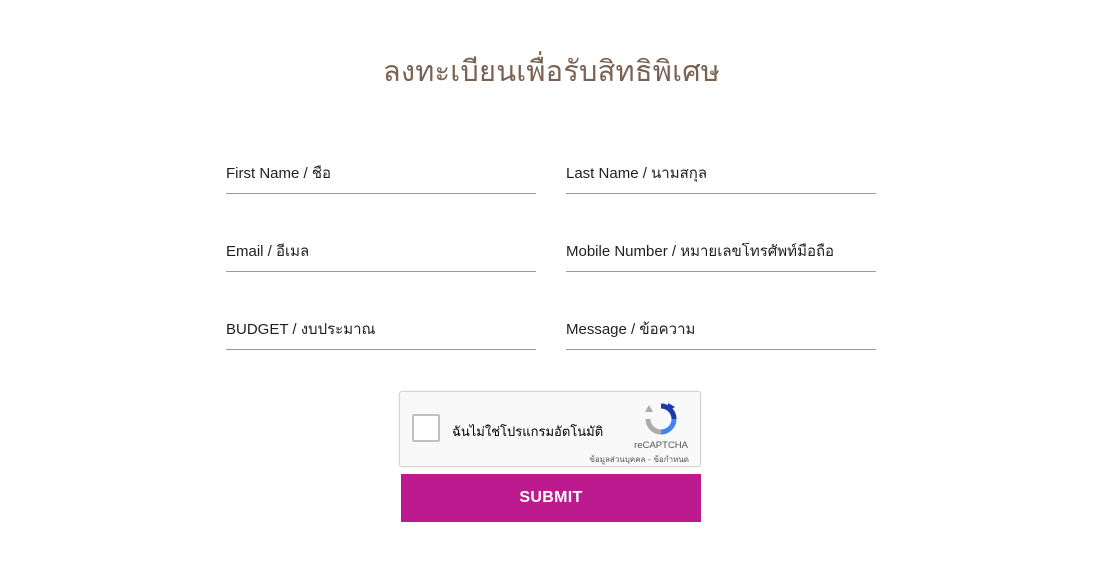 This screenshot has height=565, width=1103. I want to click on budget-field-wrapper, so click(381, 332).